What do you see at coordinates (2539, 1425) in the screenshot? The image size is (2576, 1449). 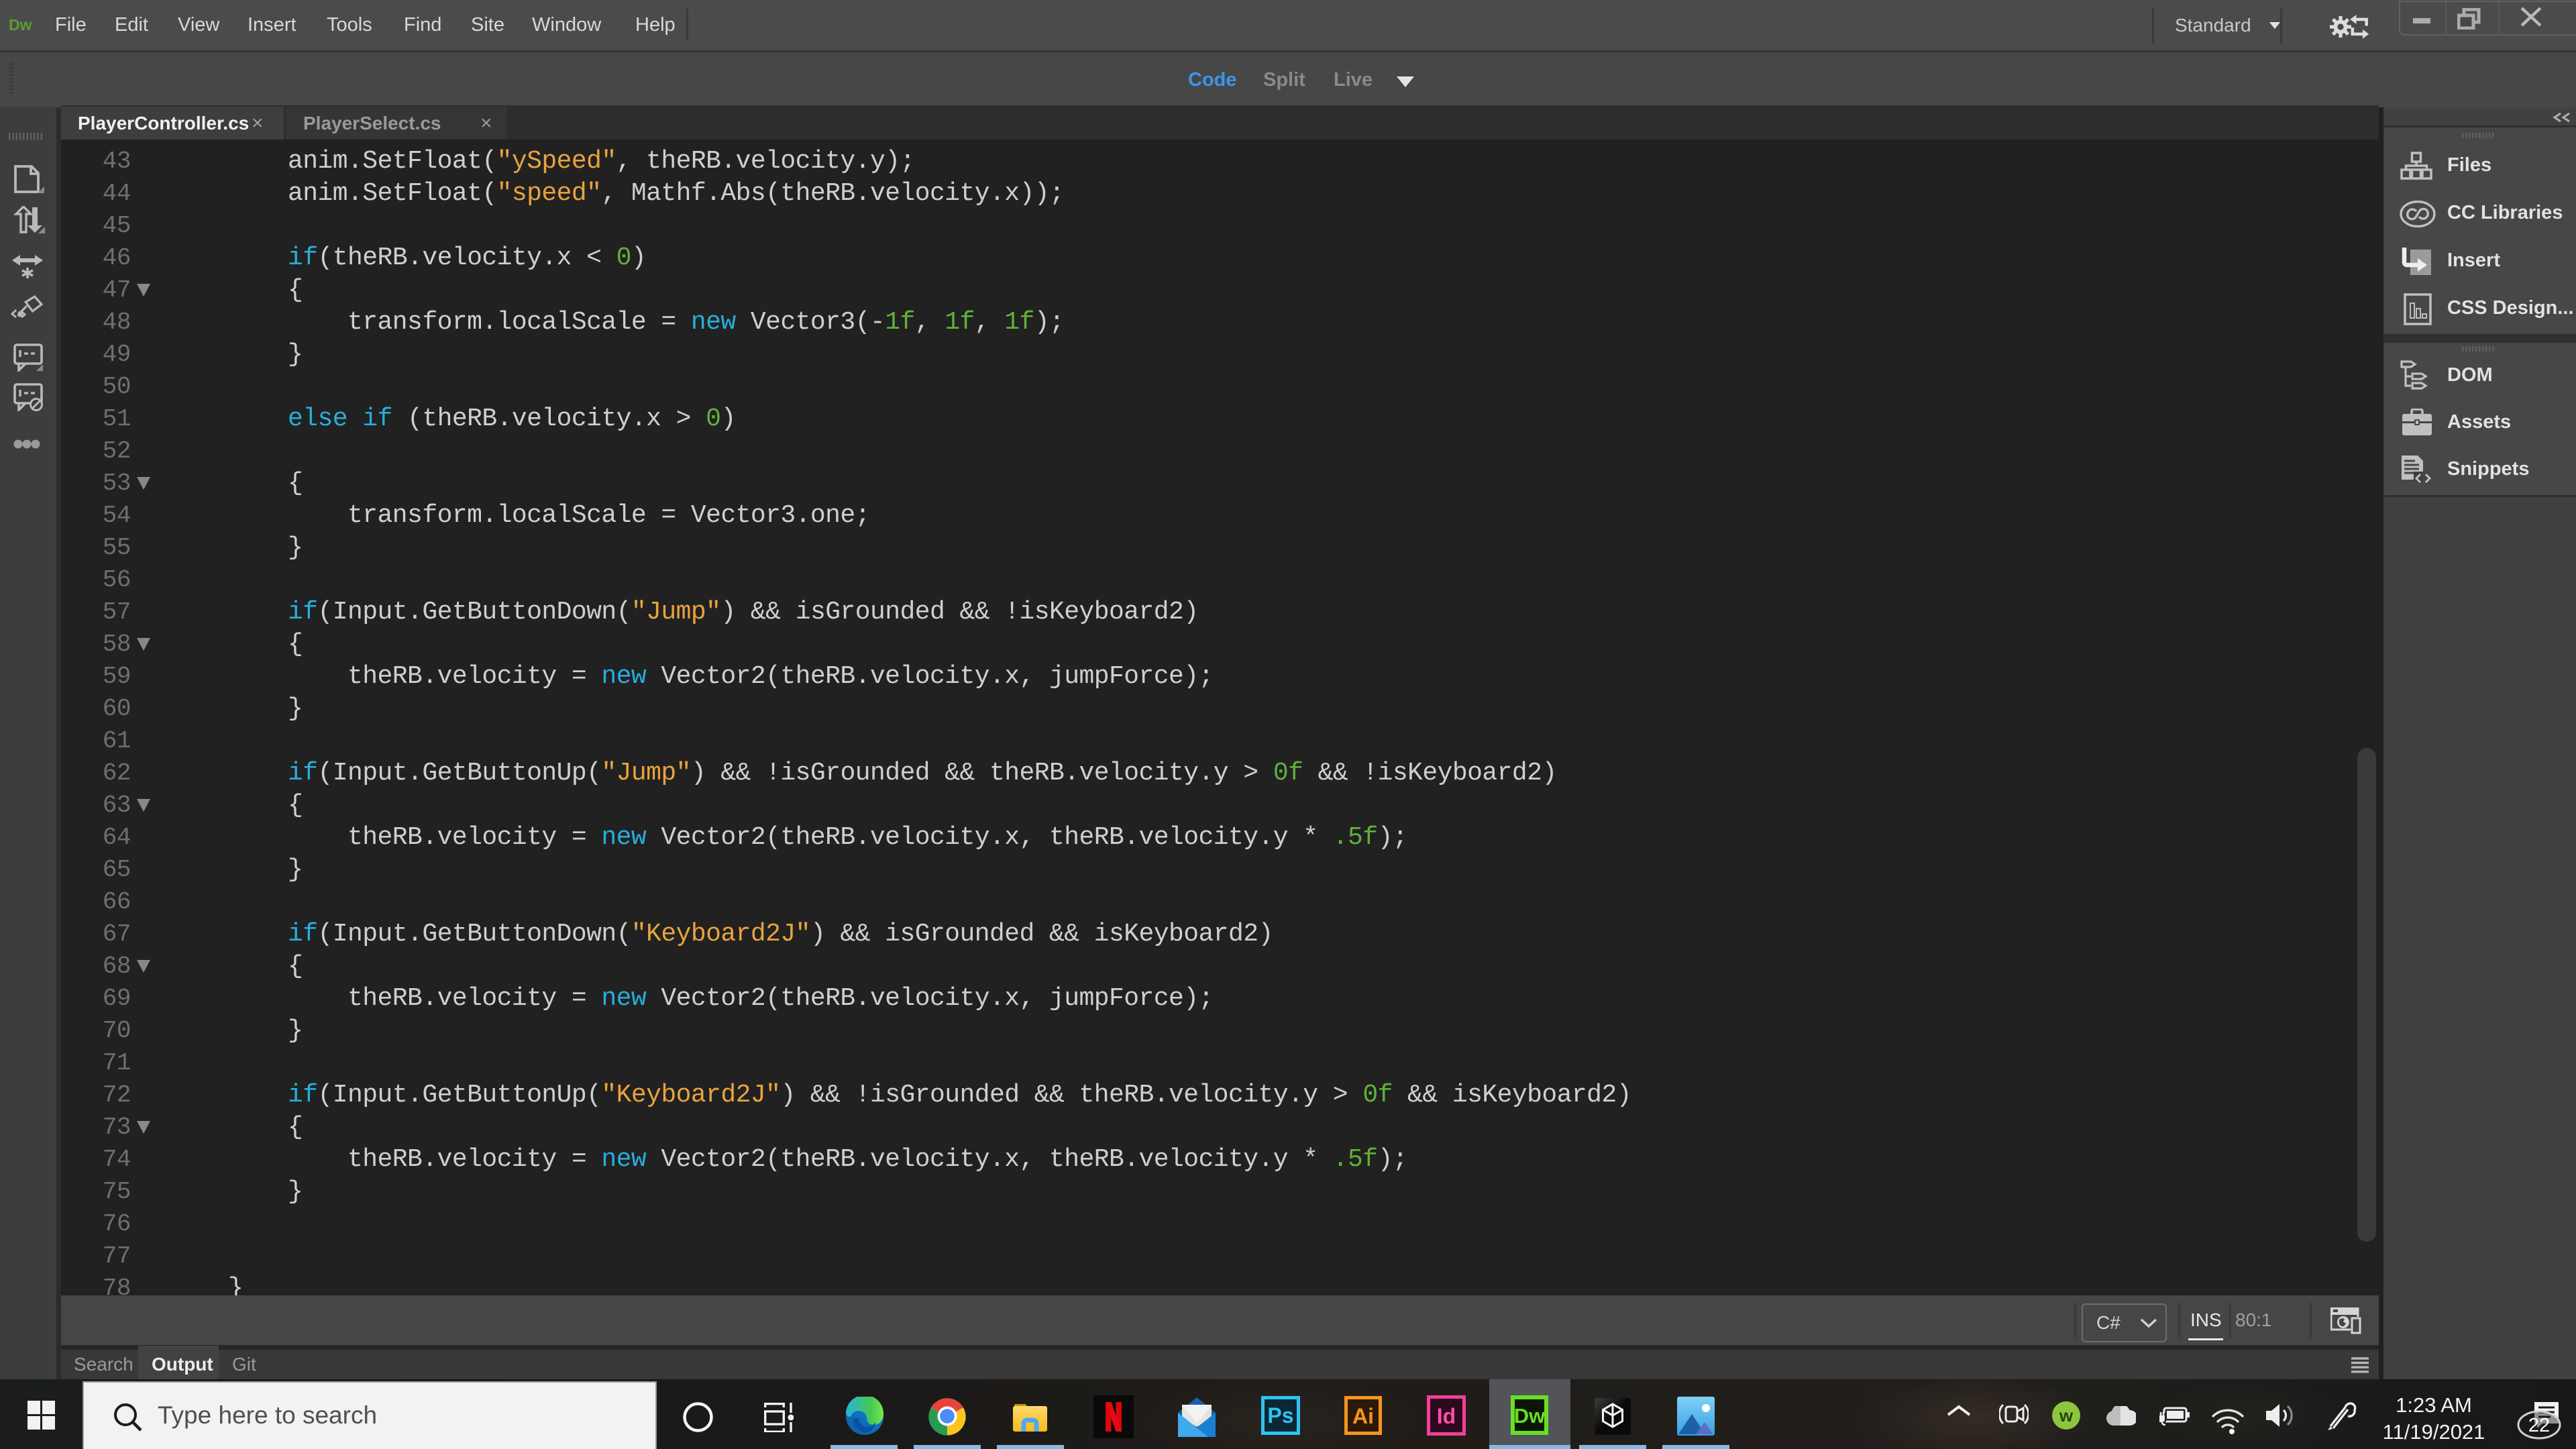 I see `svg-text: 22` at bounding box center [2539, 1425].